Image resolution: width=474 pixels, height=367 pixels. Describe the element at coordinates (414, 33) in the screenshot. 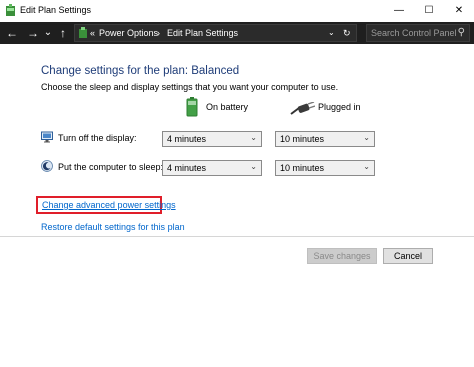

I see `search-input: Search Control Panel` at that location.